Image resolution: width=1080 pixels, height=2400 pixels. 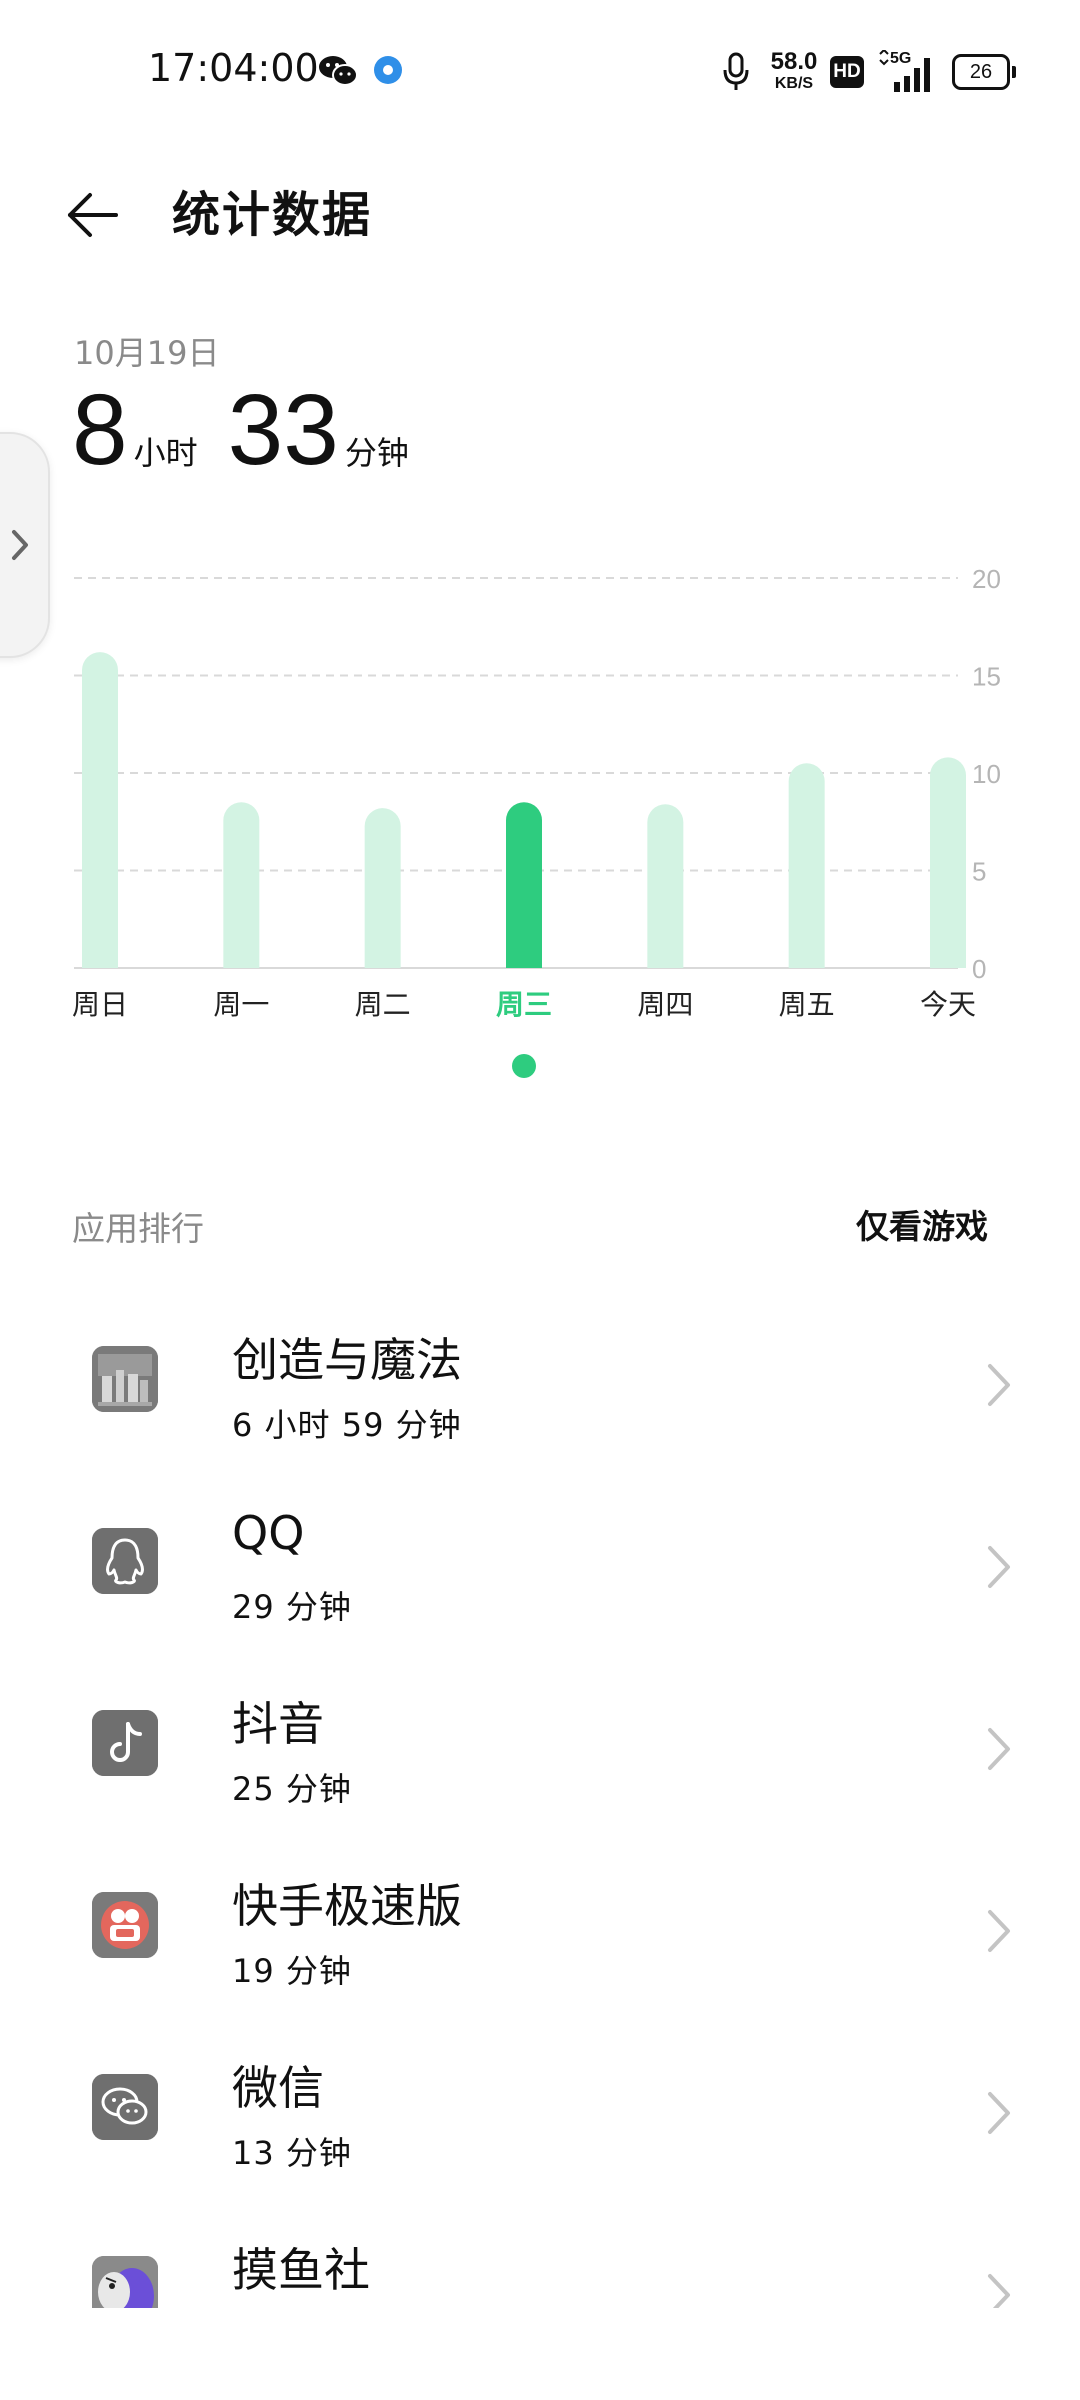 I want to click on x-tick-label: 周五, so click(x=807, y=1004).